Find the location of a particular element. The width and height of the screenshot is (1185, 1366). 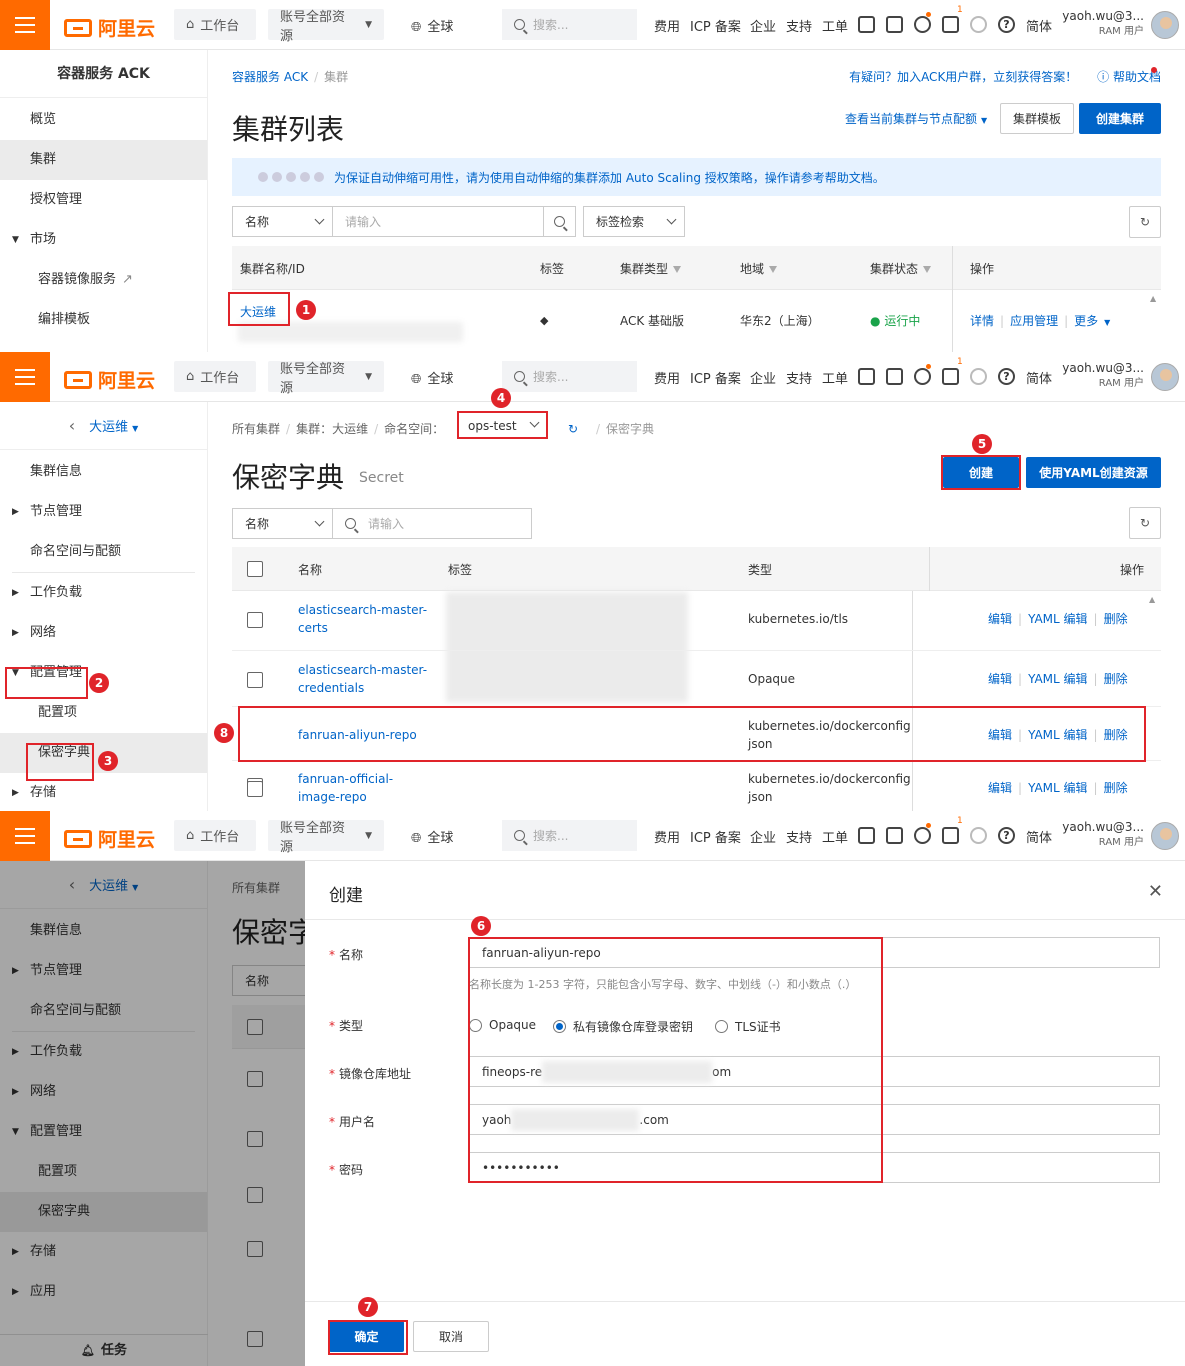

more-link: 更多 is located at coordinates (1086, 321).